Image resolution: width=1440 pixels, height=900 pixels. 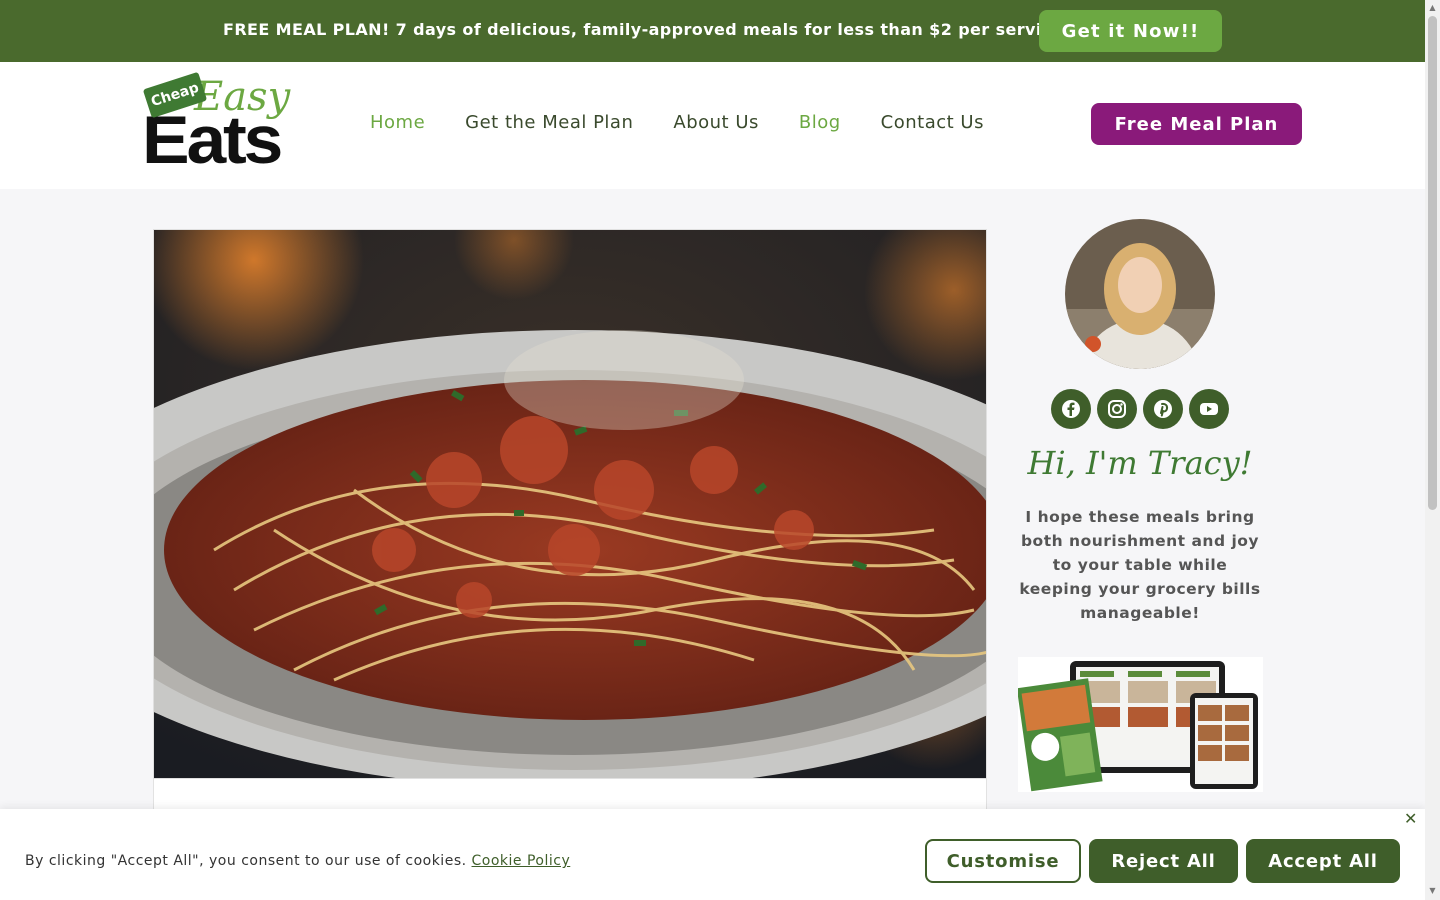 What do you see at coordinates (1163, 409) in the screenshot?
I see `pinterest-icon` at bounding box center [1163, 409].